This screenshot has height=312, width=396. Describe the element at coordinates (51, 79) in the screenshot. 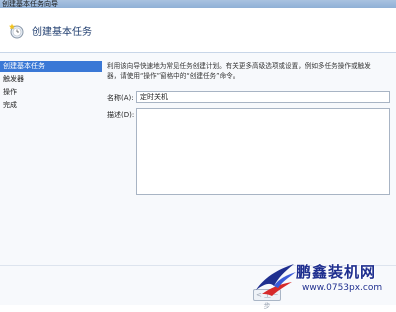

I see `step-trigger: 触发器` at that location.